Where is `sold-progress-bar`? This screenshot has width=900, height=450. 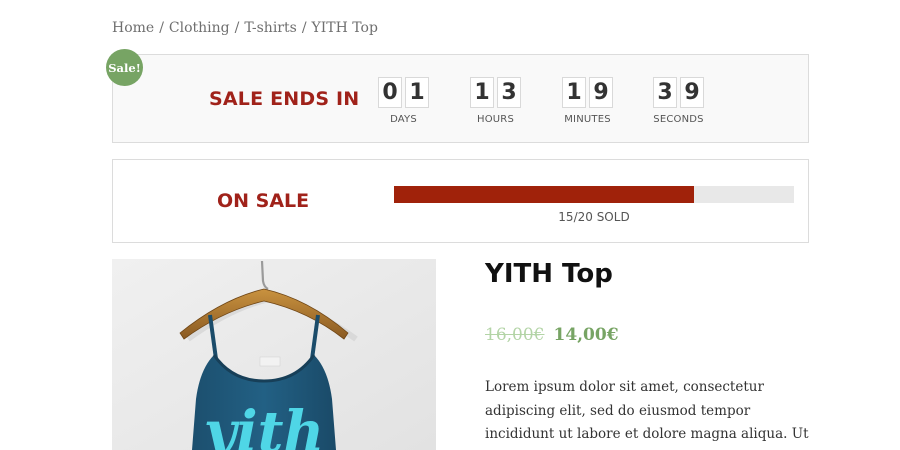 sold-progress-bar is located at coordinates (594, 194).